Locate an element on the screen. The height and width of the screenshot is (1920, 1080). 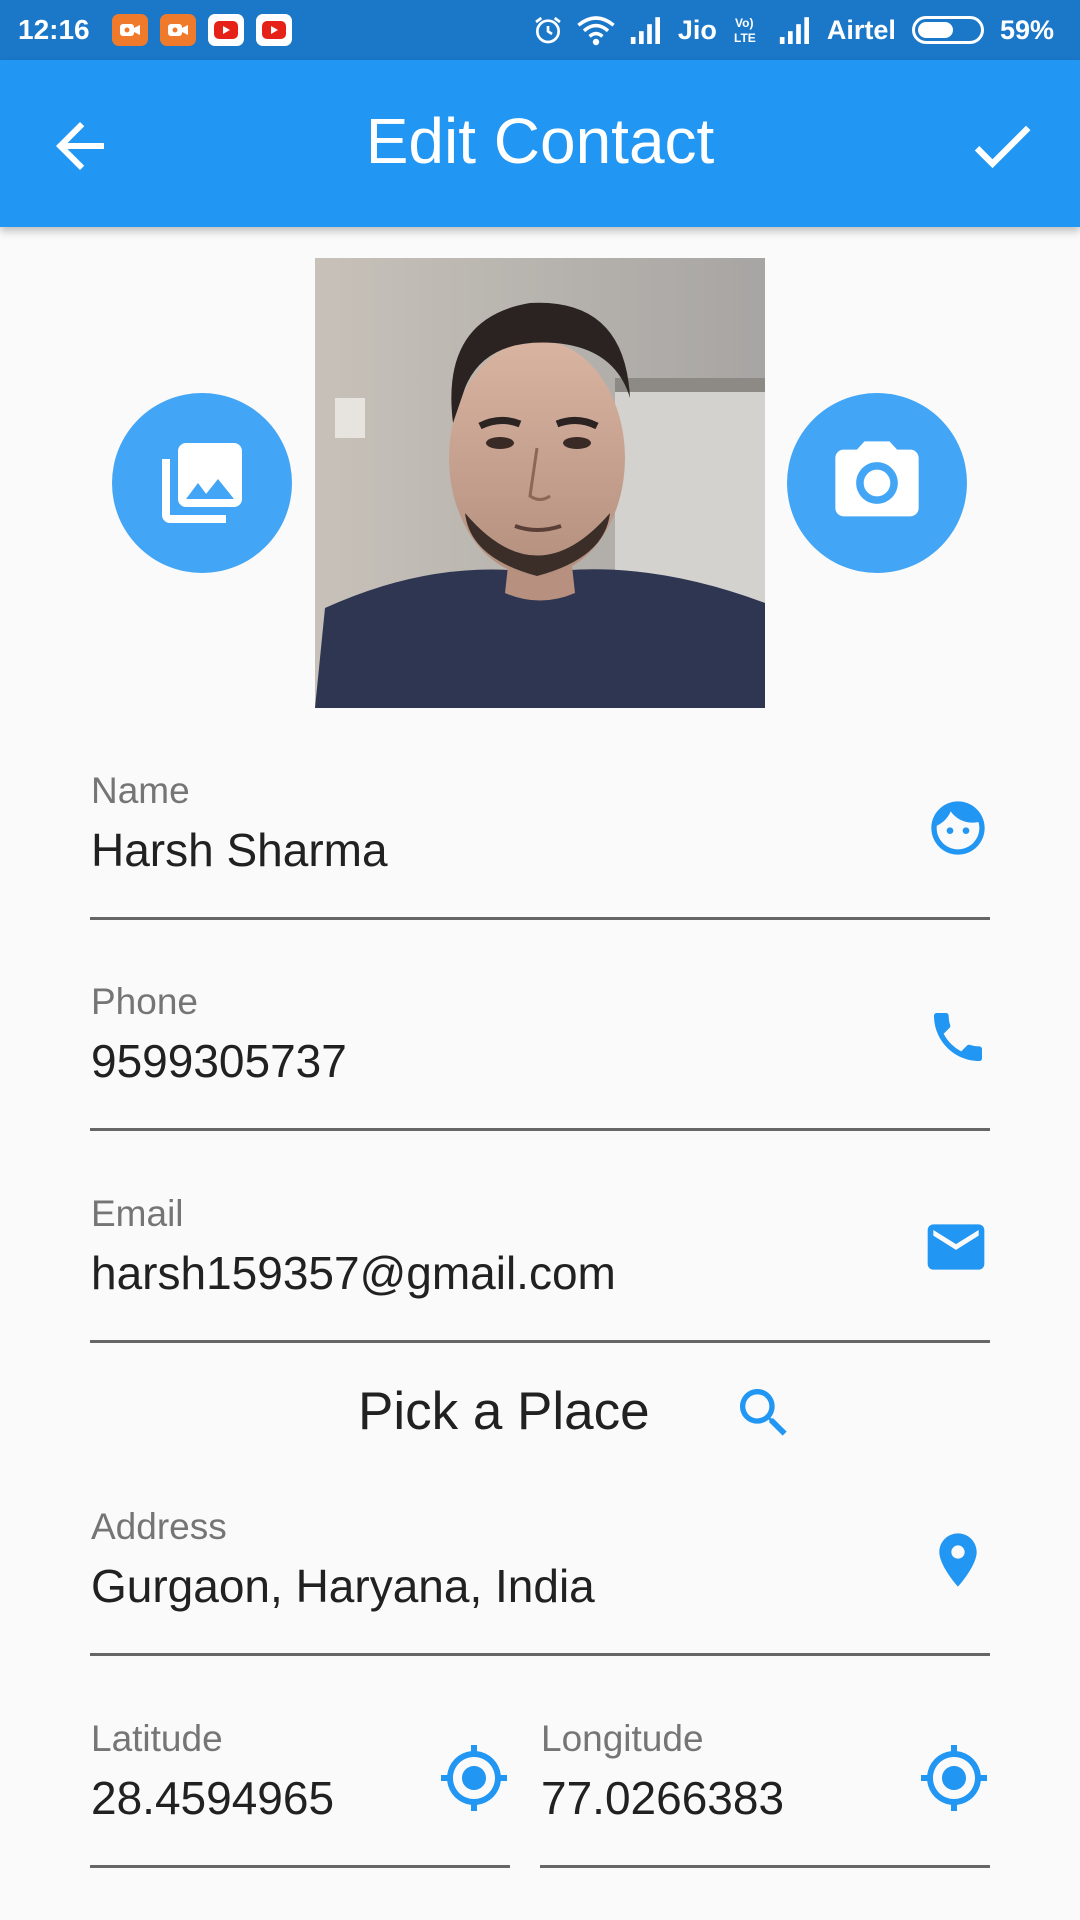
email-label: Email is located at coordinates (137, 1213).